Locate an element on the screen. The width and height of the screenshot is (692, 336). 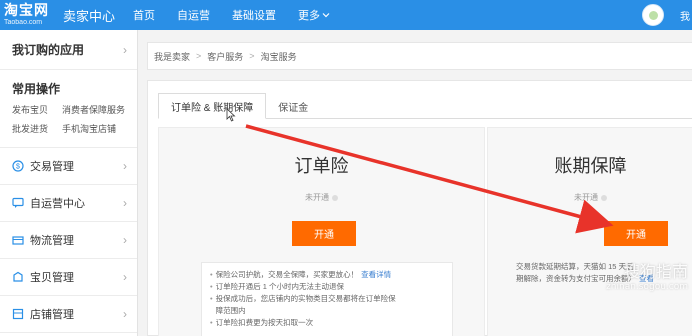
sidebar-item-label: 店铺管理 is located at coordinates (52, 315).